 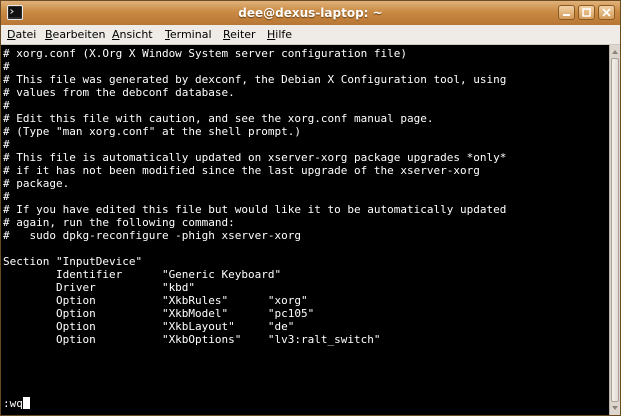 I want to click on close-button, so click(x=606, y=12).